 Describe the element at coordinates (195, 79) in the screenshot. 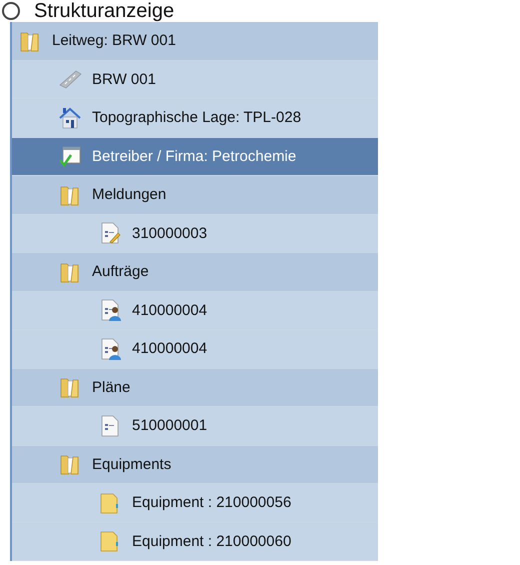

I see `tree-item: BRW 001` at that location.